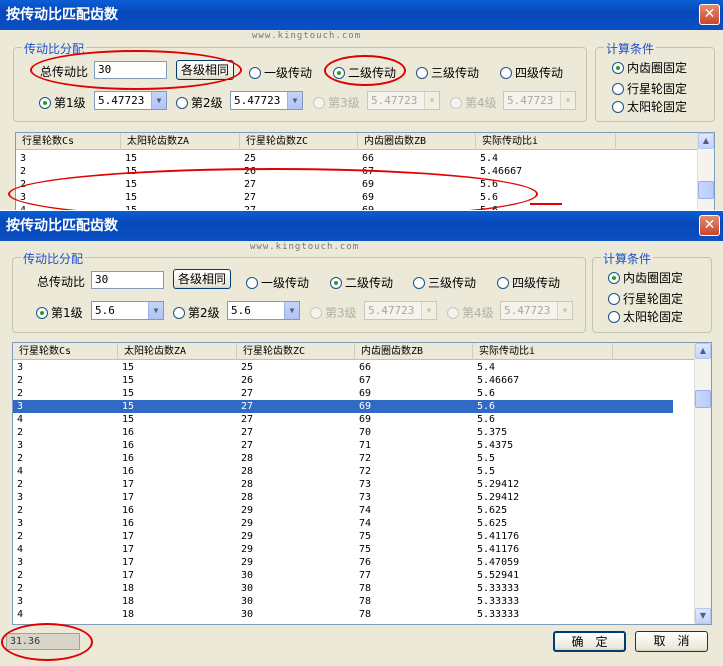 This screenshot has height=666, width=723. Describe the element at coordinates (343, 419) in the screenshot. I see `table-row: 4 15 27 69 5.6` at that location.